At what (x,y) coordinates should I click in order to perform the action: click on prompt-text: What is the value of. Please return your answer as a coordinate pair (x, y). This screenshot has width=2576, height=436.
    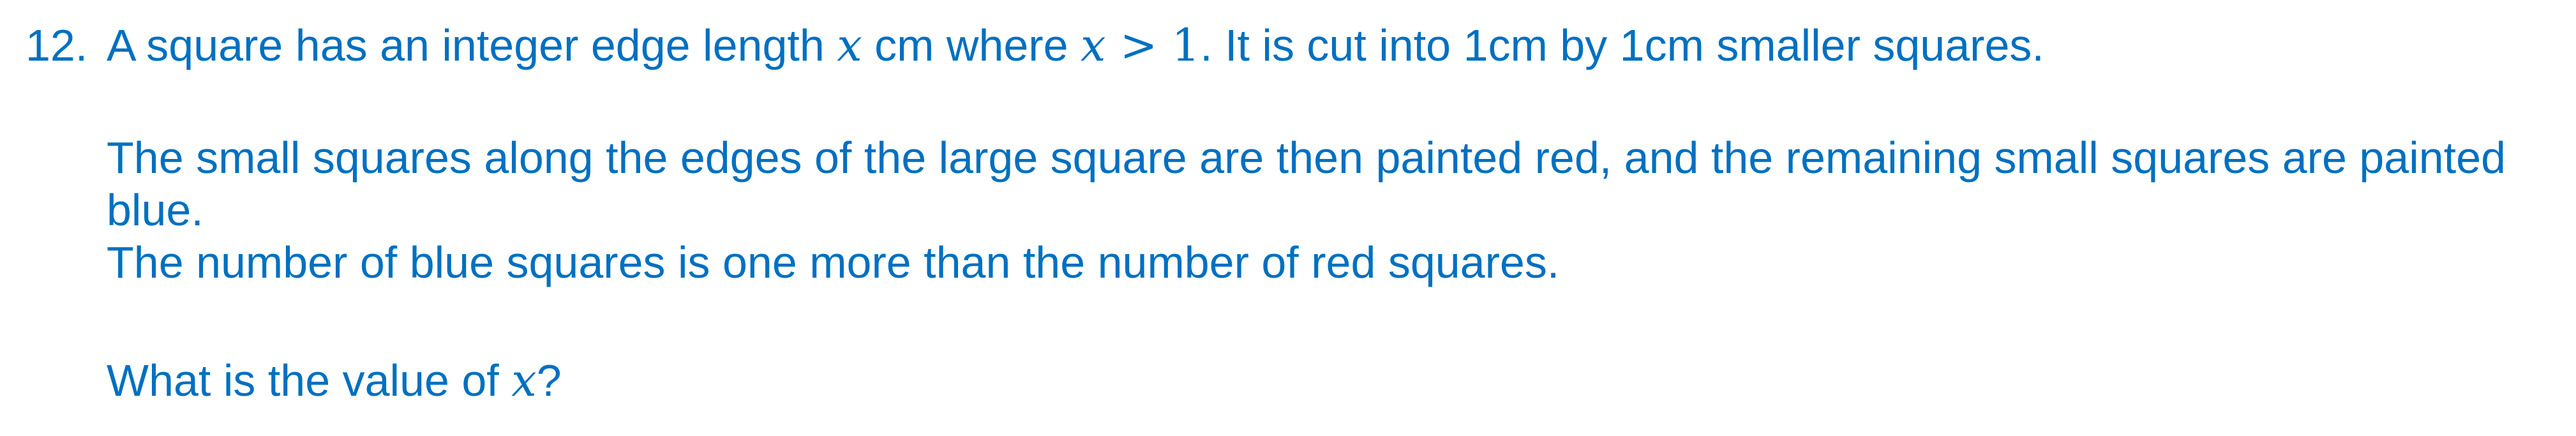
    Looking at the image, I should click on (309, 380).